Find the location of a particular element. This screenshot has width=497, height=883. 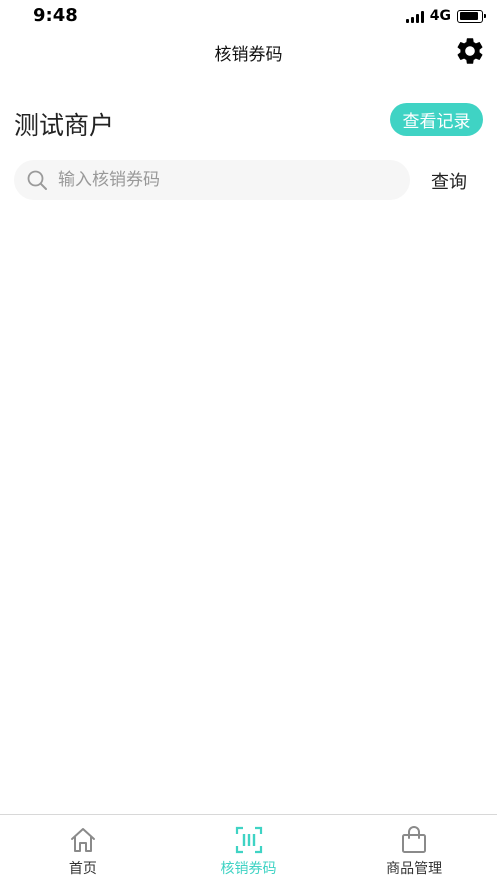

coupon-code-input is located at coordinates (218, 180).